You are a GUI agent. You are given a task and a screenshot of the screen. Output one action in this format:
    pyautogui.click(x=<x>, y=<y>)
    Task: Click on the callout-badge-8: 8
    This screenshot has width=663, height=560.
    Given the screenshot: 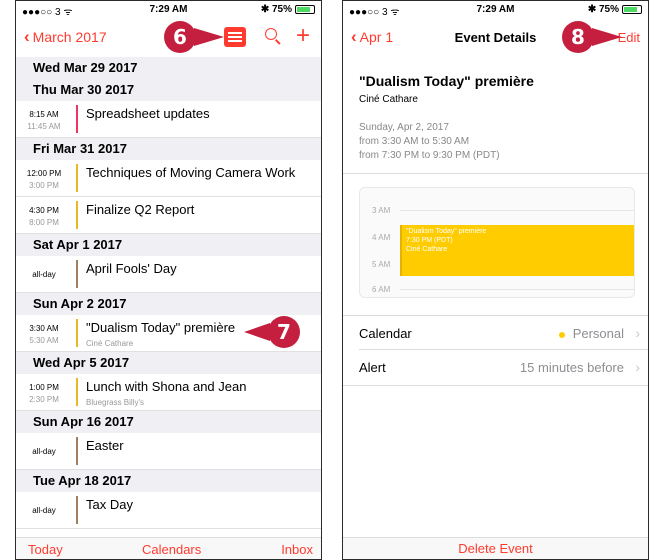 What is the action you would take?
    pyautogui.click(x=578, y=37)
    